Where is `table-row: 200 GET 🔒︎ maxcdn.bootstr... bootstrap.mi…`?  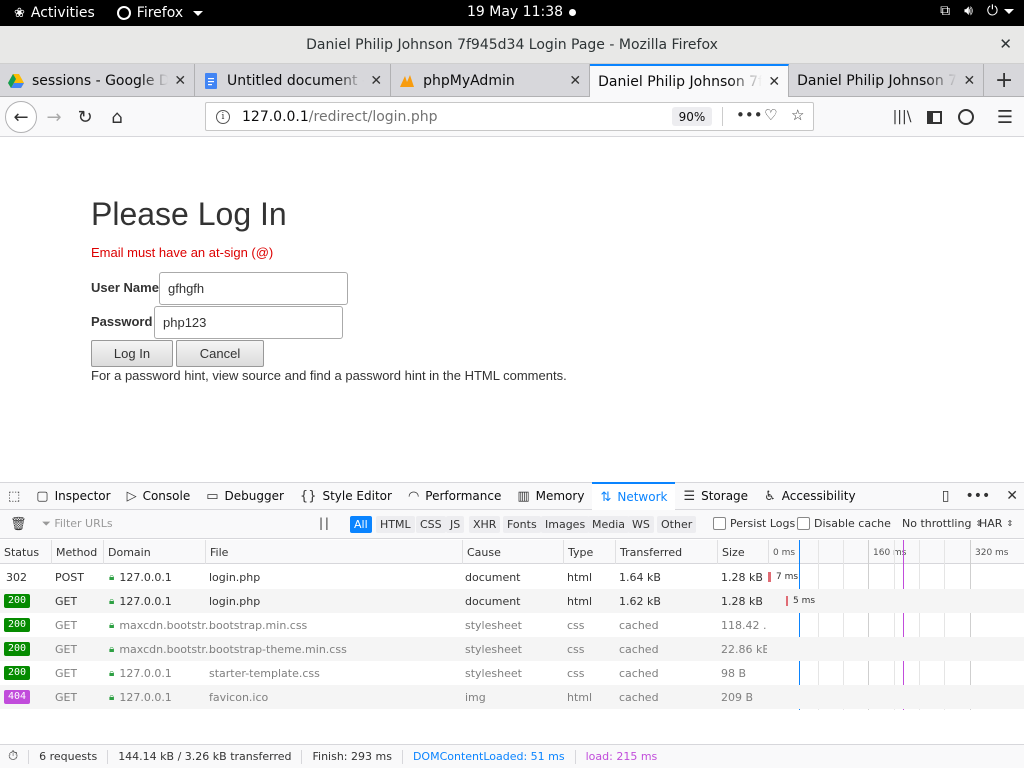 table-row: 200 GET 🔒︎ maxcdn.bootstr... bootstrap.mi… is located at coordinates (512, 625).